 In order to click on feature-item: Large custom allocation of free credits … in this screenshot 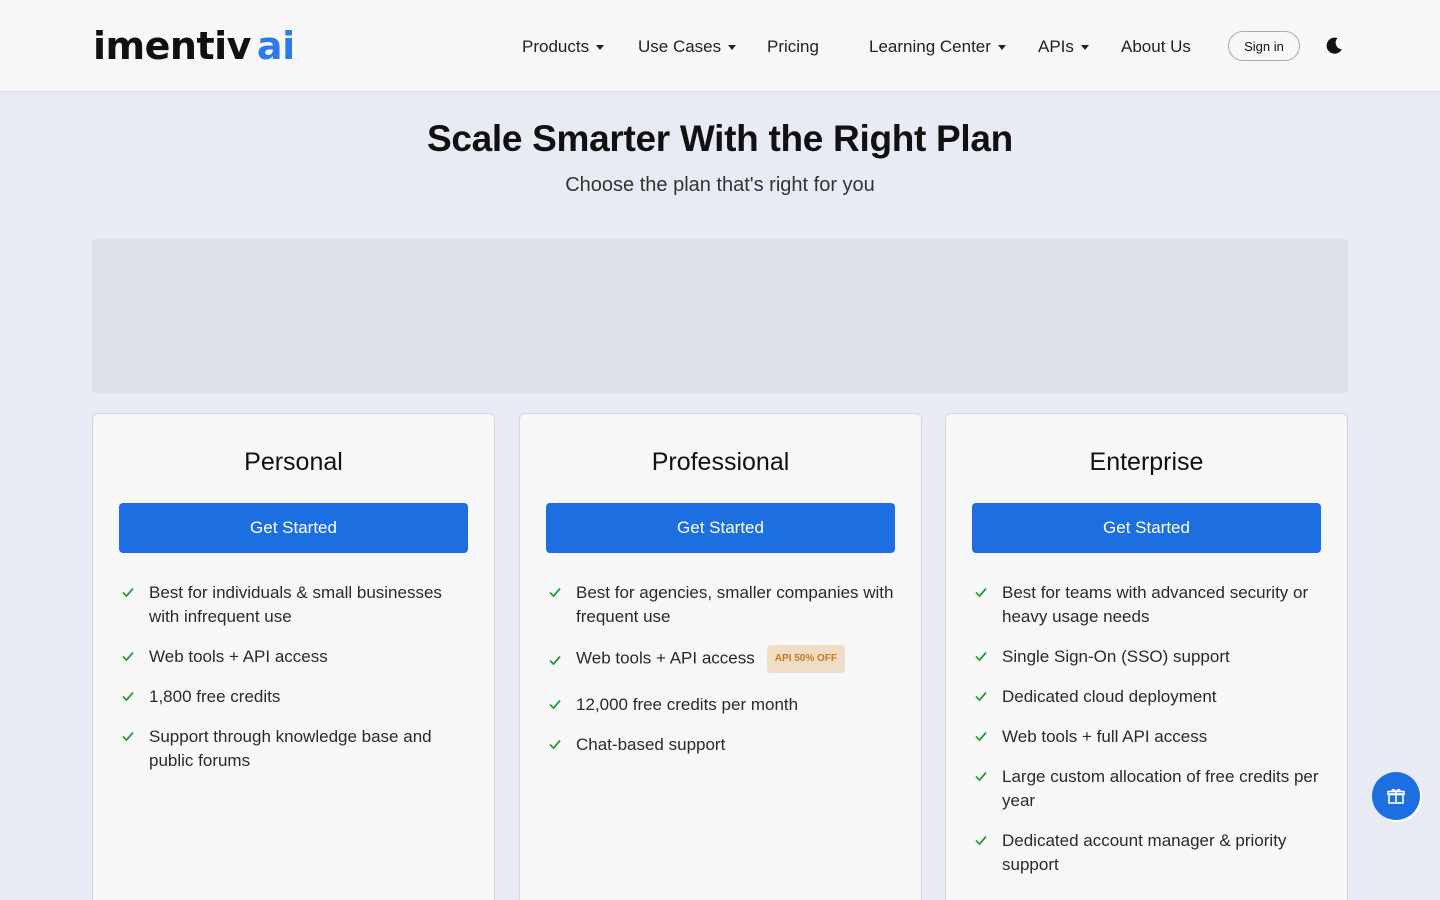, I will do `click(1147, 789)`.